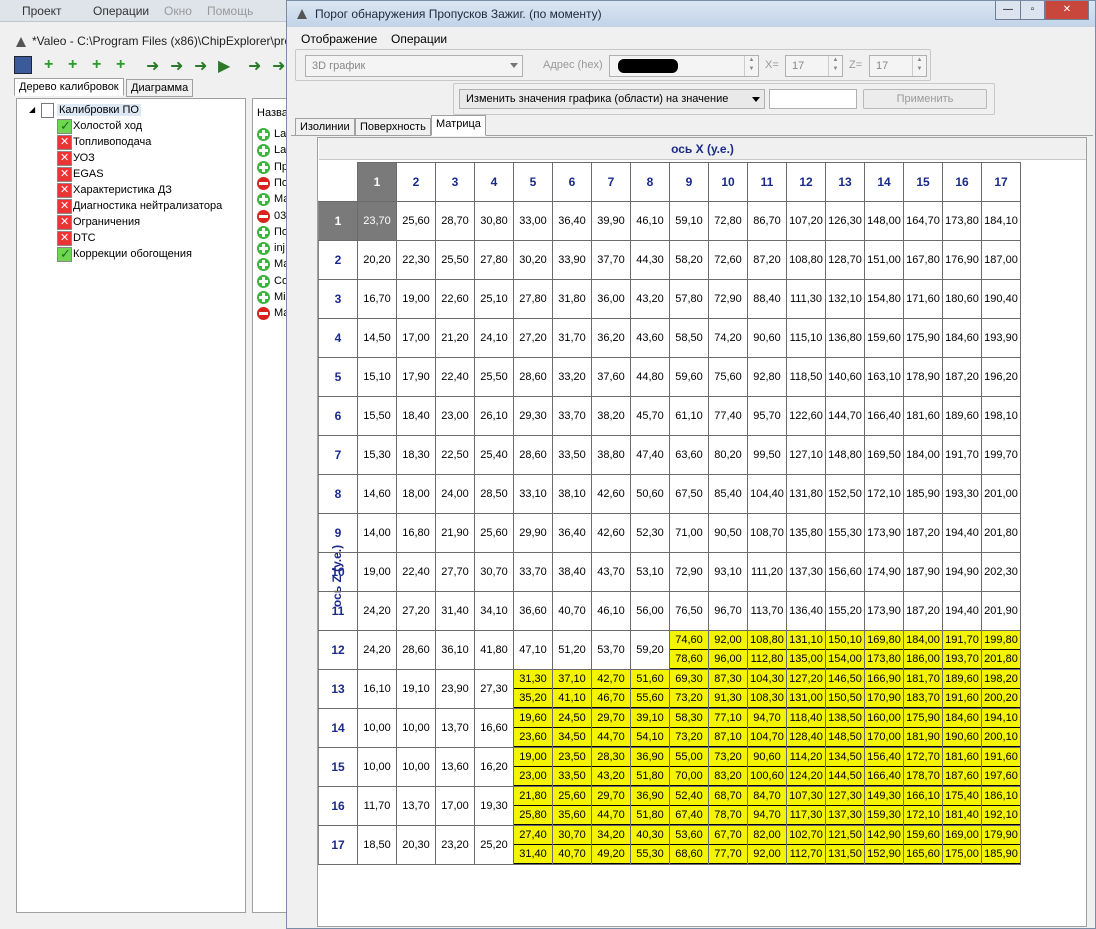 Image resolution: width=1096 pixels, height=929 pixels. Describe the element at coordinates (650, 338) in the screenshot. I see `matrix-cell: 43,60` at that location.